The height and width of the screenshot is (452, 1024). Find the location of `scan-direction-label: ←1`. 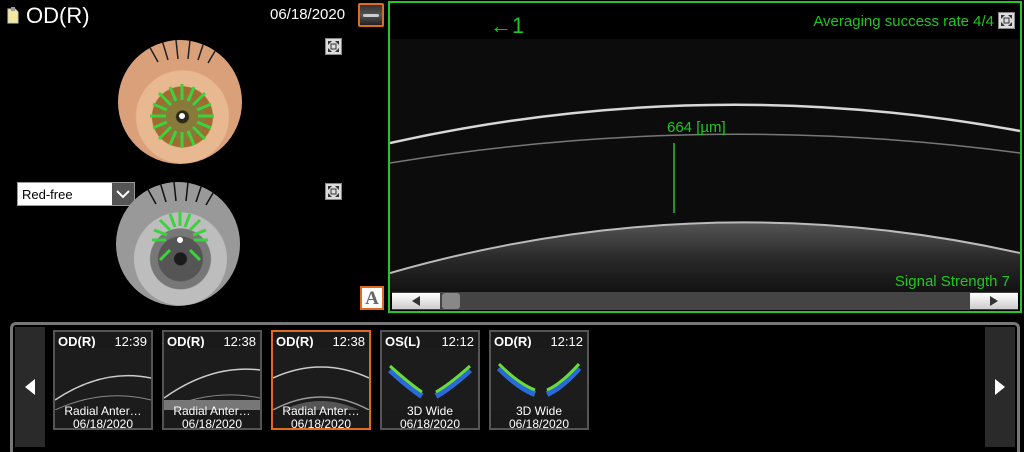

scan-direction-label: ←1 is located at coordinates (507, 25).